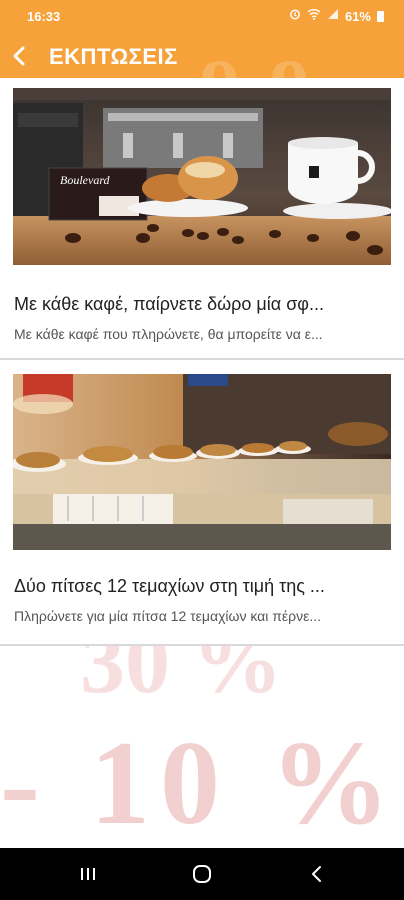 This screenshot has height=900, width=404. I want to click on home-icon, so click(202, 874).